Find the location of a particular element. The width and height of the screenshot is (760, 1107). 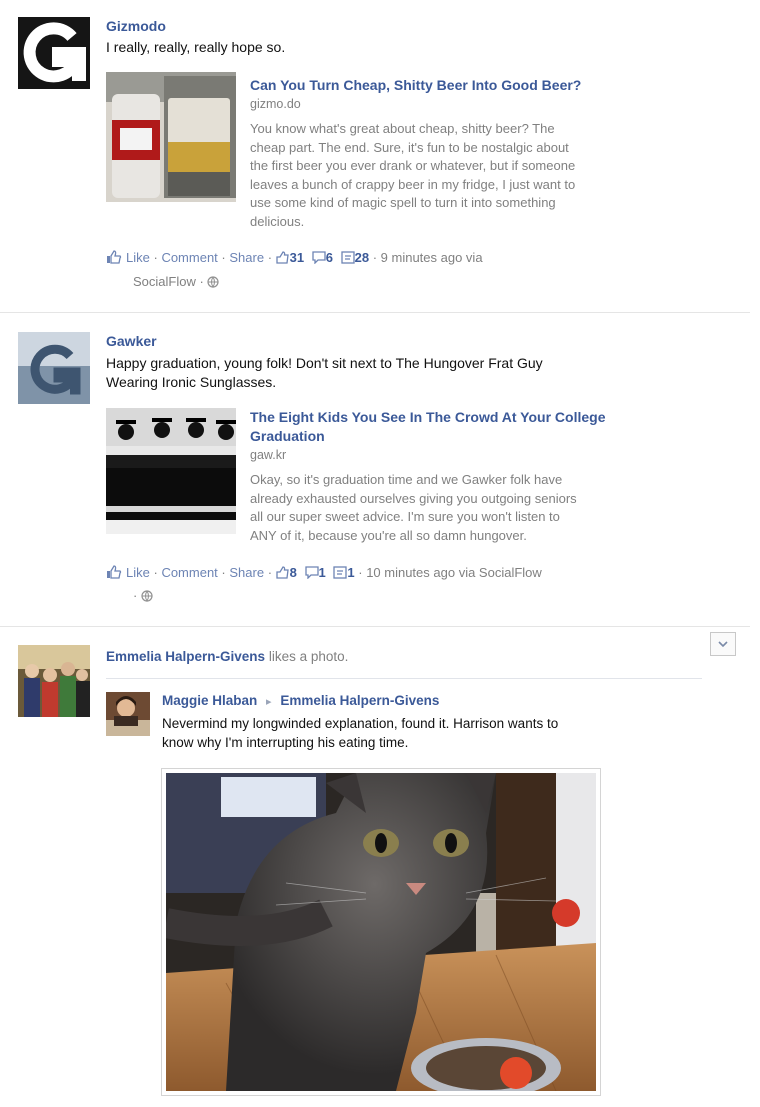

post-author: Gizmodo is located at coordinates (136, 26).